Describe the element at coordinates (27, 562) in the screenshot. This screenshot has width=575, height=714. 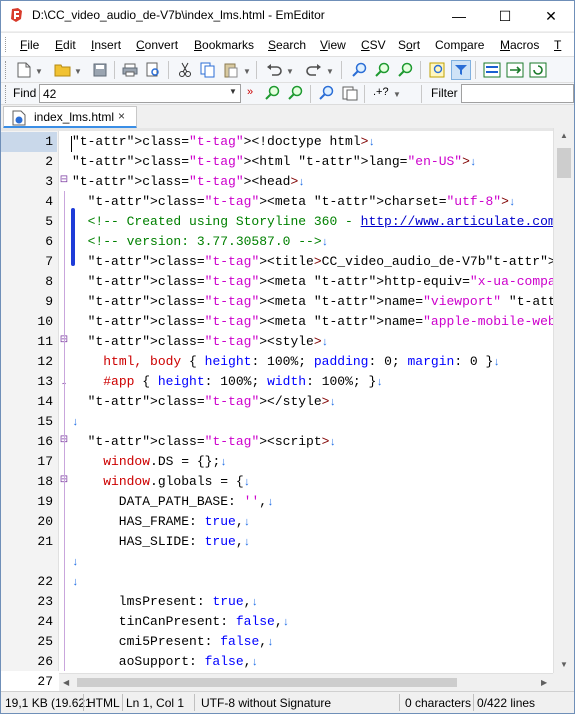
I see `line-number` at that location.